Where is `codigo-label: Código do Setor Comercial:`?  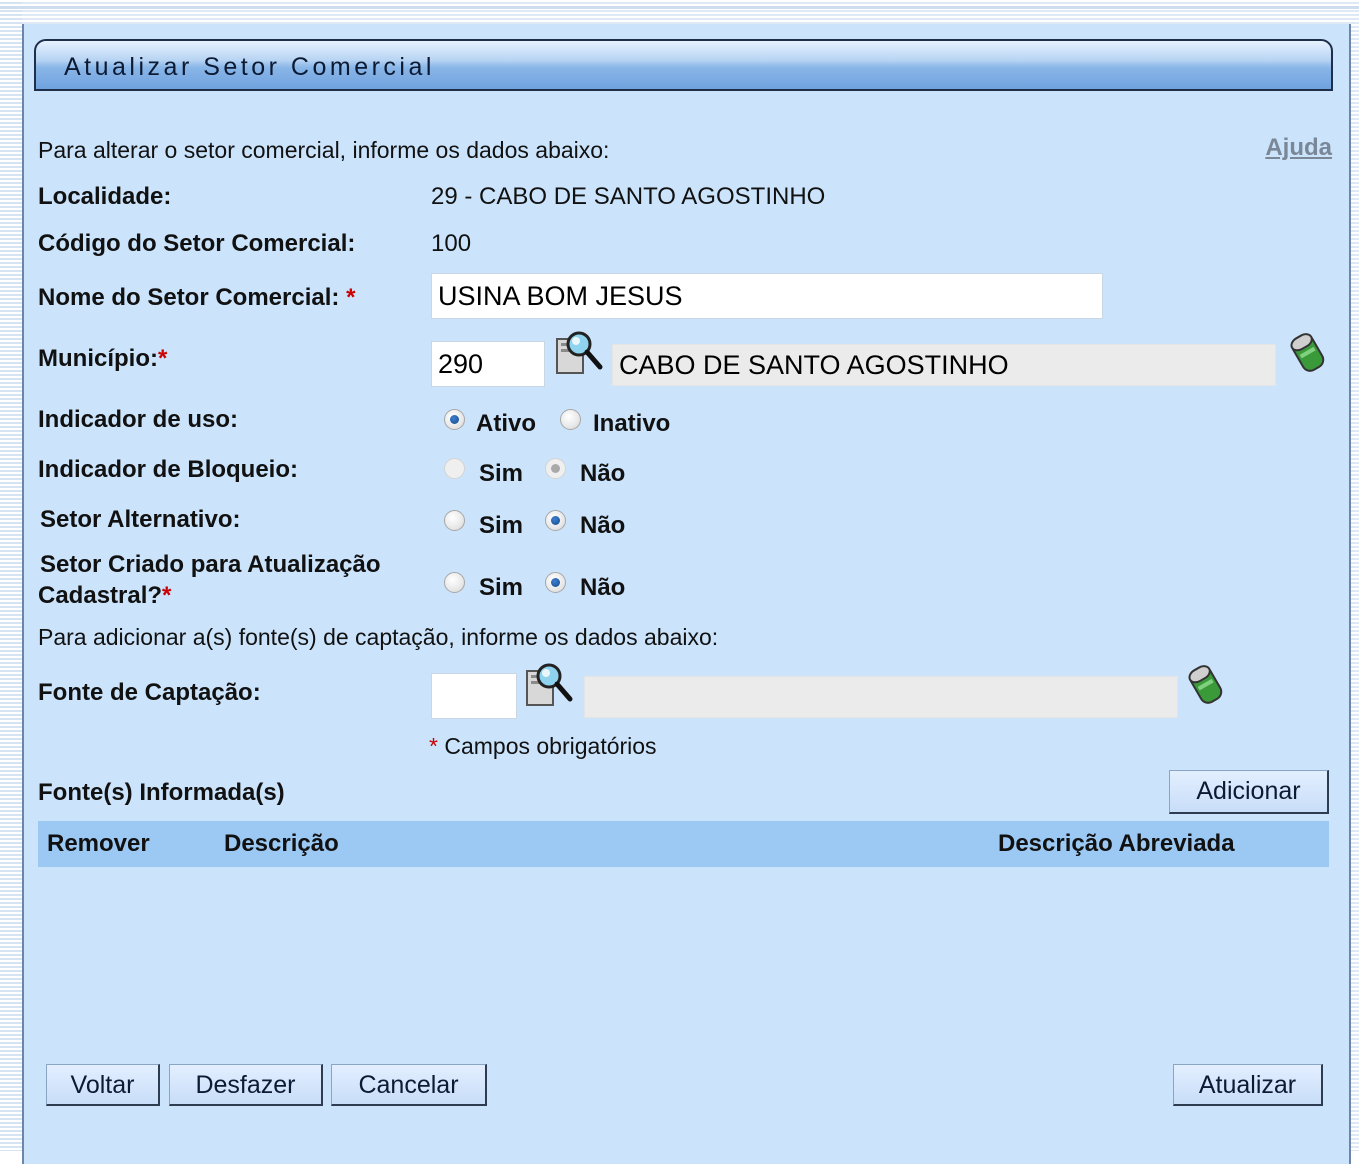 codigo-label: Código do Setor Comercial: is located at coordinates (197, 243).